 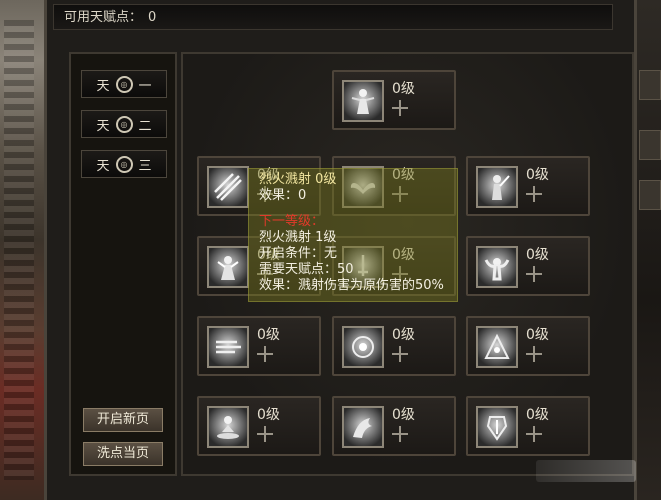 I want to click on page-tab-num: 三, so click(x=145, y=166).